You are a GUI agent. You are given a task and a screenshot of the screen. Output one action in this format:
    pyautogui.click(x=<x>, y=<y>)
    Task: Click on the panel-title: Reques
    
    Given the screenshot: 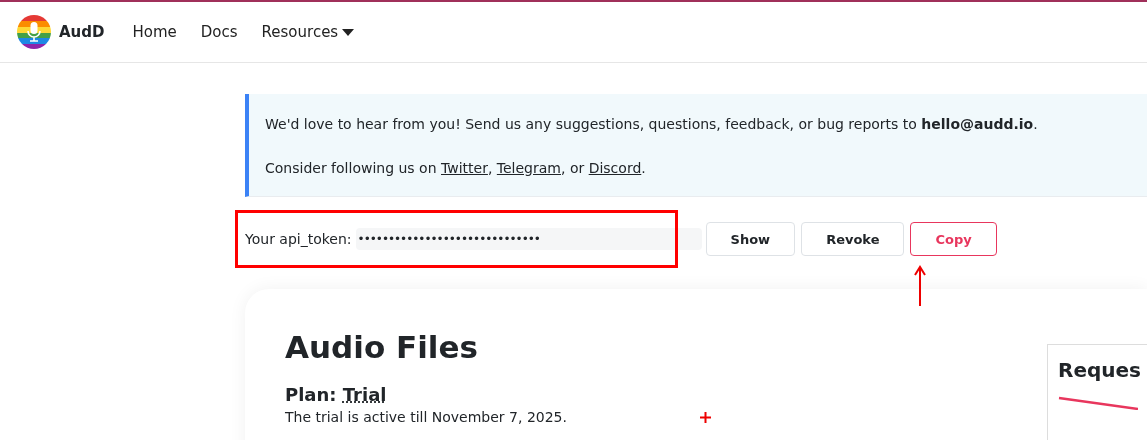 What is the action you would take?
    pyautogui.click(x=1100, y=370)
    